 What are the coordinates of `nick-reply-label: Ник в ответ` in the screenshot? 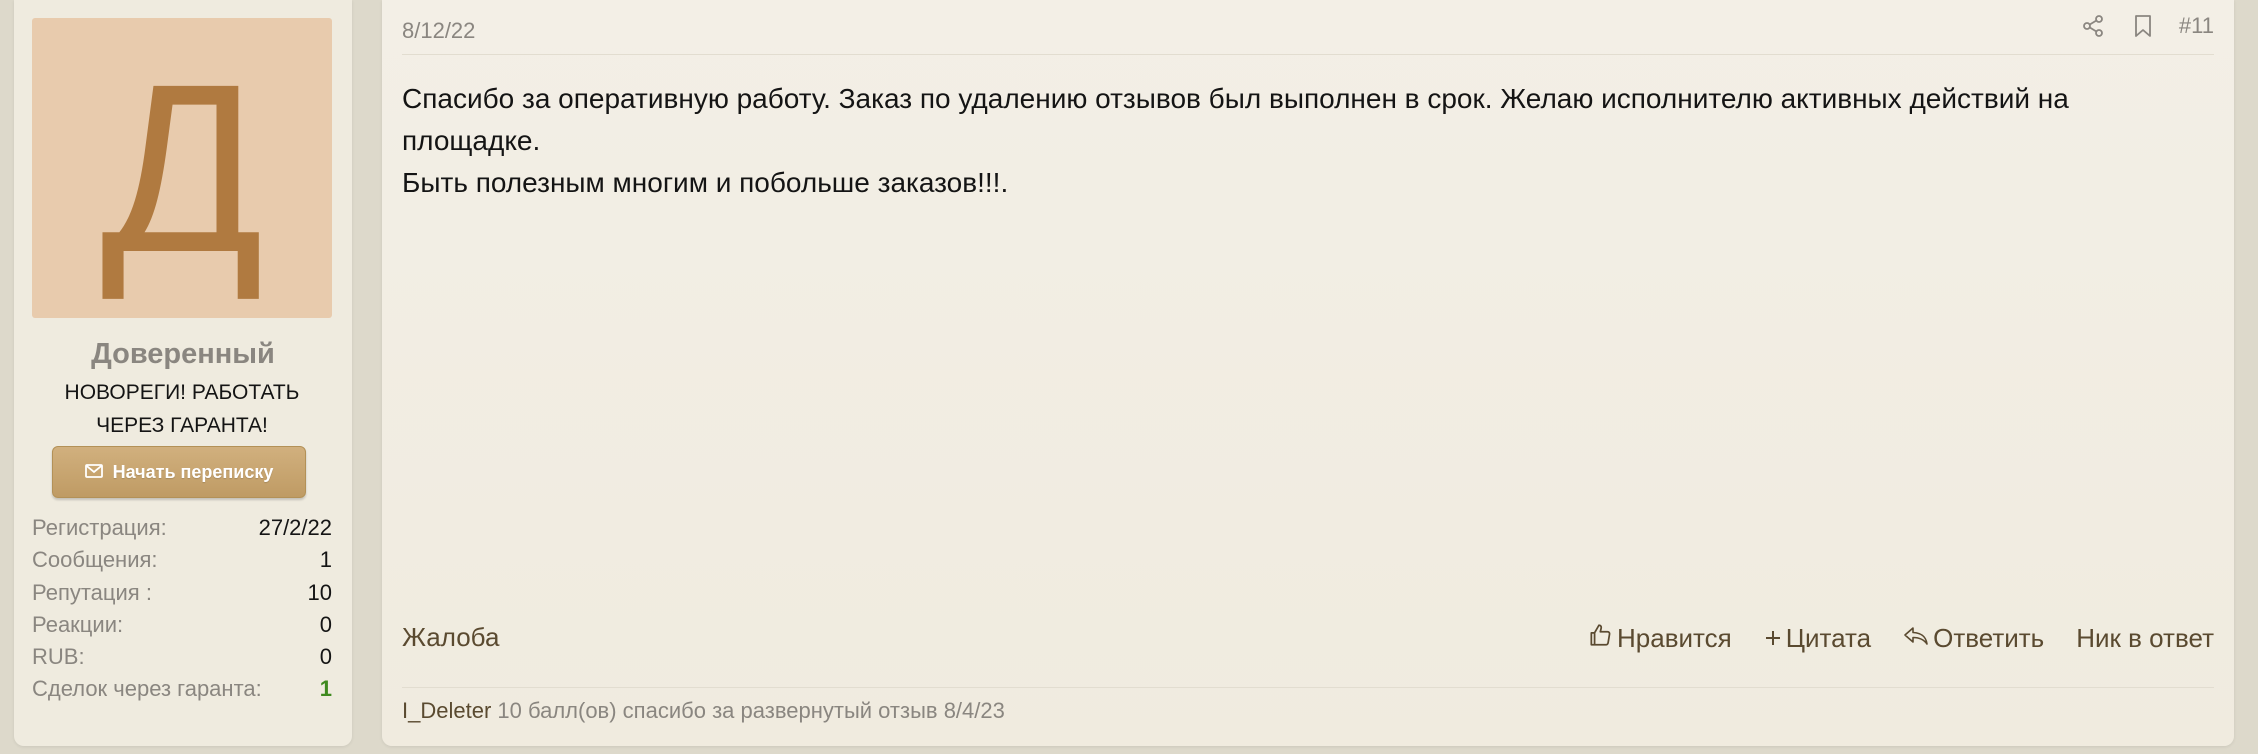 It's located at (2145, 638).